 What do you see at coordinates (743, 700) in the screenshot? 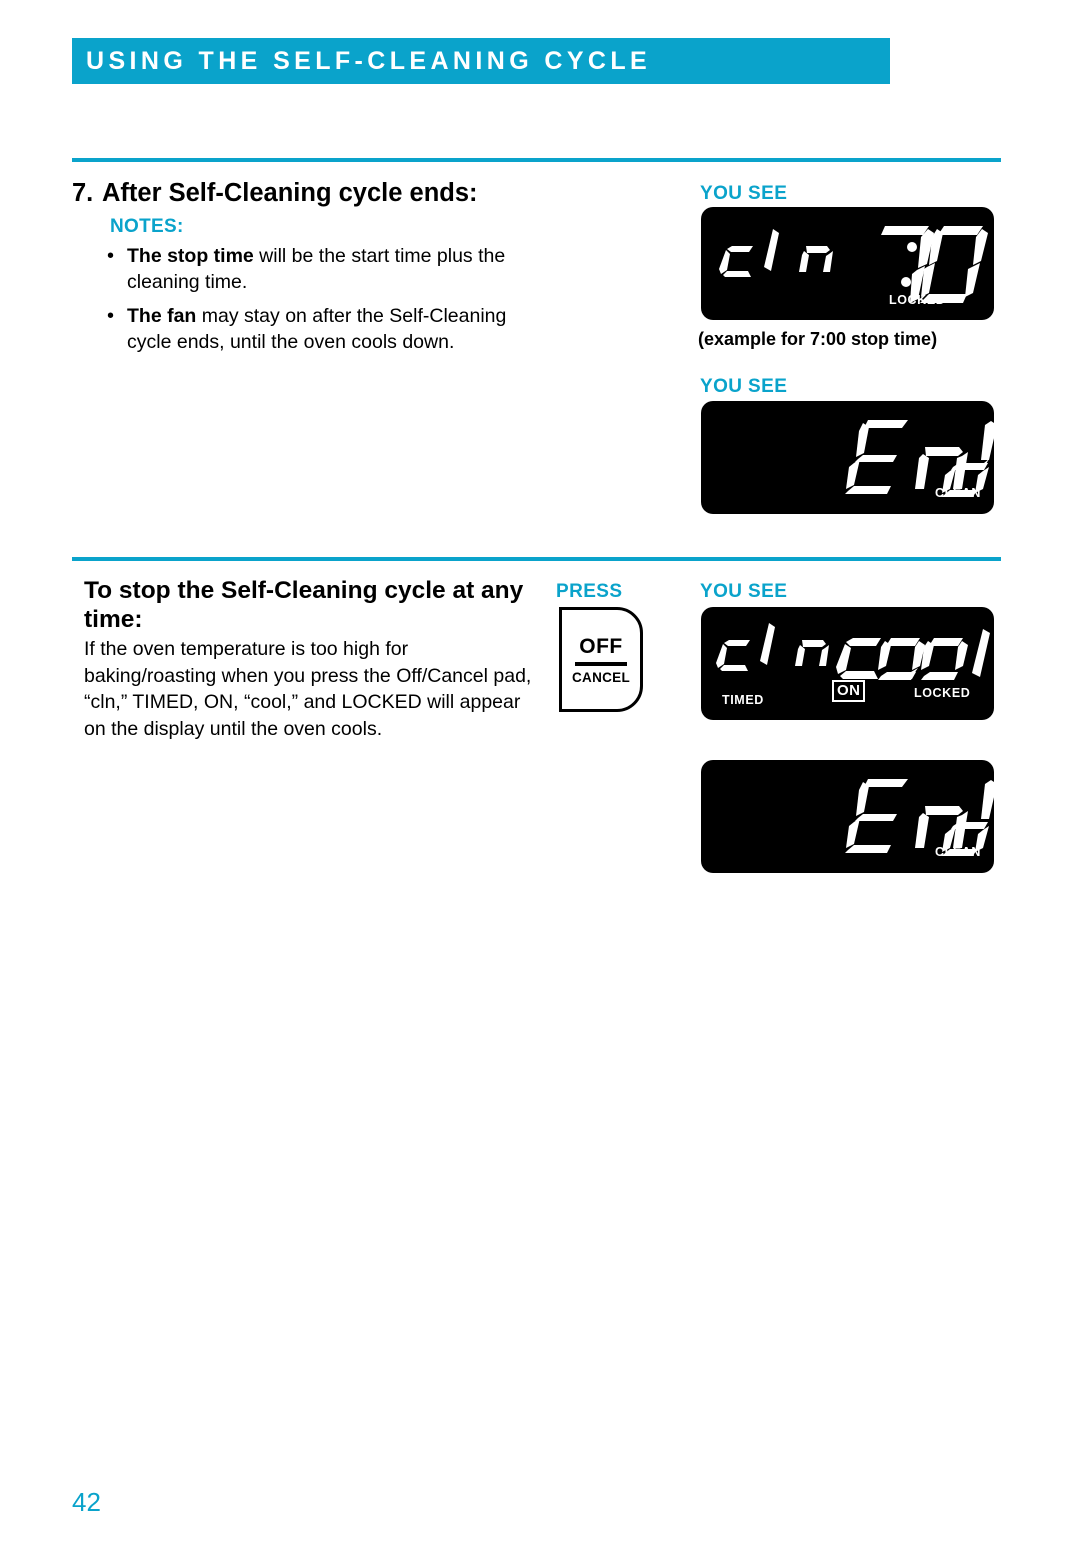
I see `annunciator-timed: TIMED` at bounding box center [743, 700].